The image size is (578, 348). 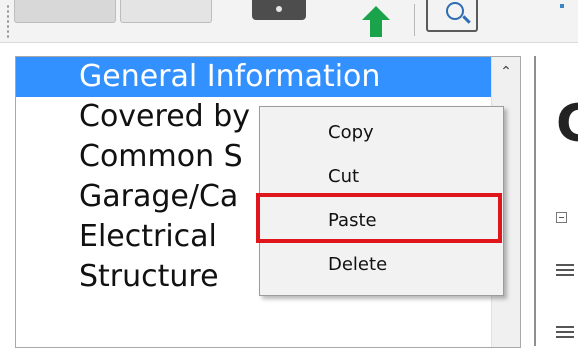 I want to click on tree-item-label: Common S, so click(x=161, y=156).